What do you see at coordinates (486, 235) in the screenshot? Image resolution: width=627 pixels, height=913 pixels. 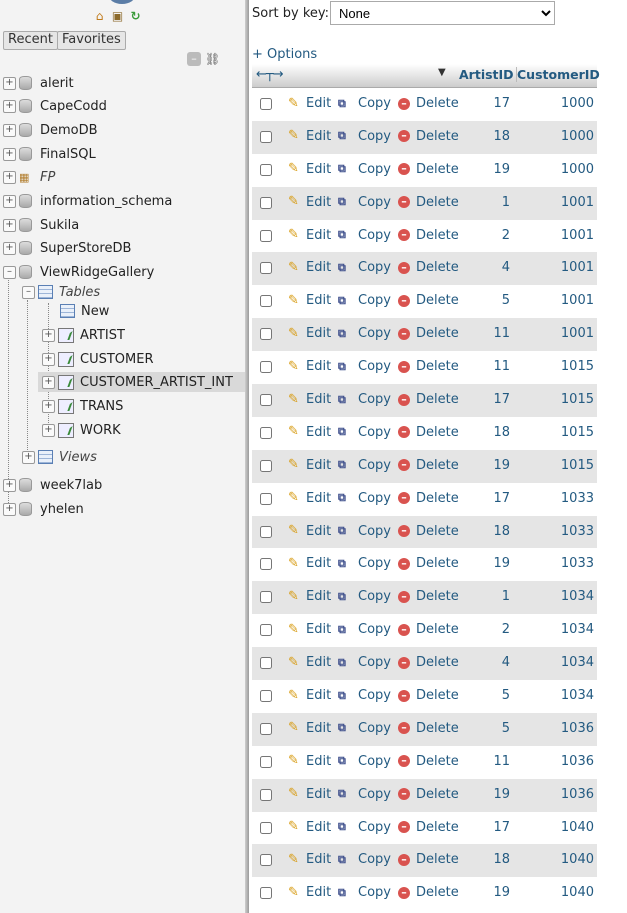 I see `cell-artistid: 2` at bounding box center [486, 235].